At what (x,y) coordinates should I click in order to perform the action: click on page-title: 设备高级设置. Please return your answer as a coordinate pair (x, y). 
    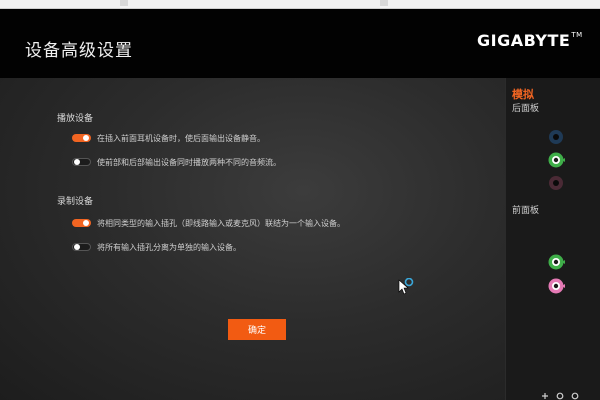
    Looking at the image, I should click on (79, 51).